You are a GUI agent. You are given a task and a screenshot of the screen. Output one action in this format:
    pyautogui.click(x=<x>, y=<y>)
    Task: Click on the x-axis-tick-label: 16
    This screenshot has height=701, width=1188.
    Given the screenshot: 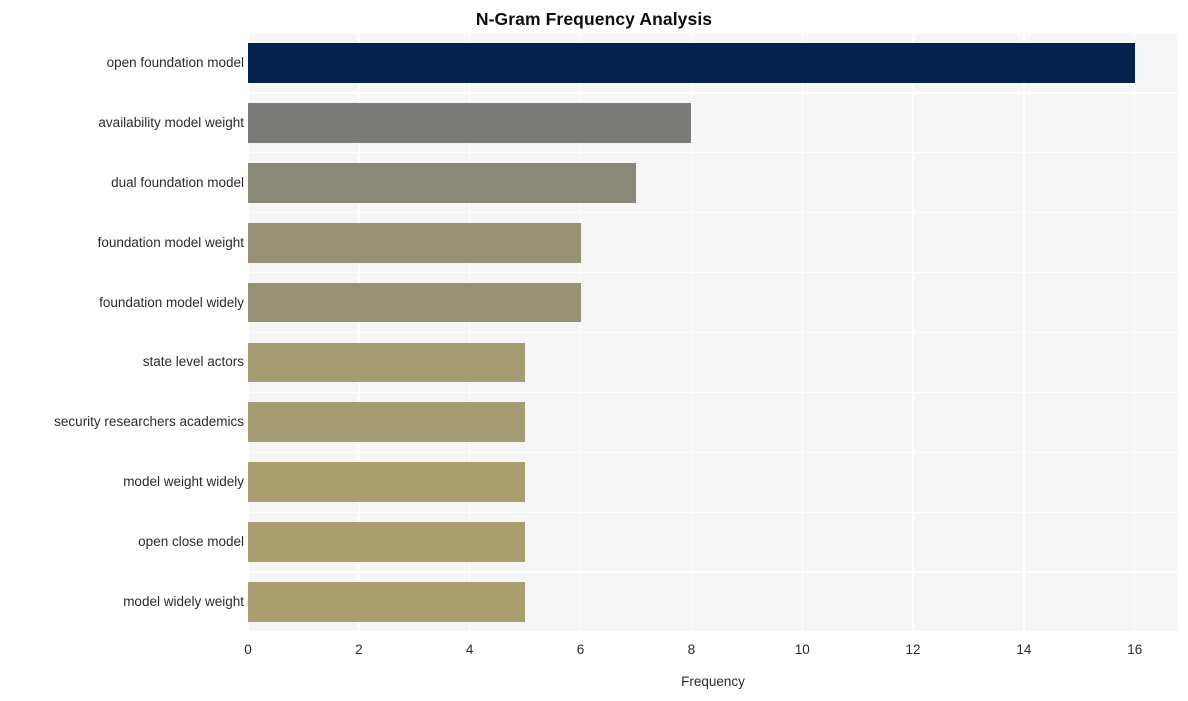 What is the action you would take?
    pyautogui.click(x=1135, y=649)
    